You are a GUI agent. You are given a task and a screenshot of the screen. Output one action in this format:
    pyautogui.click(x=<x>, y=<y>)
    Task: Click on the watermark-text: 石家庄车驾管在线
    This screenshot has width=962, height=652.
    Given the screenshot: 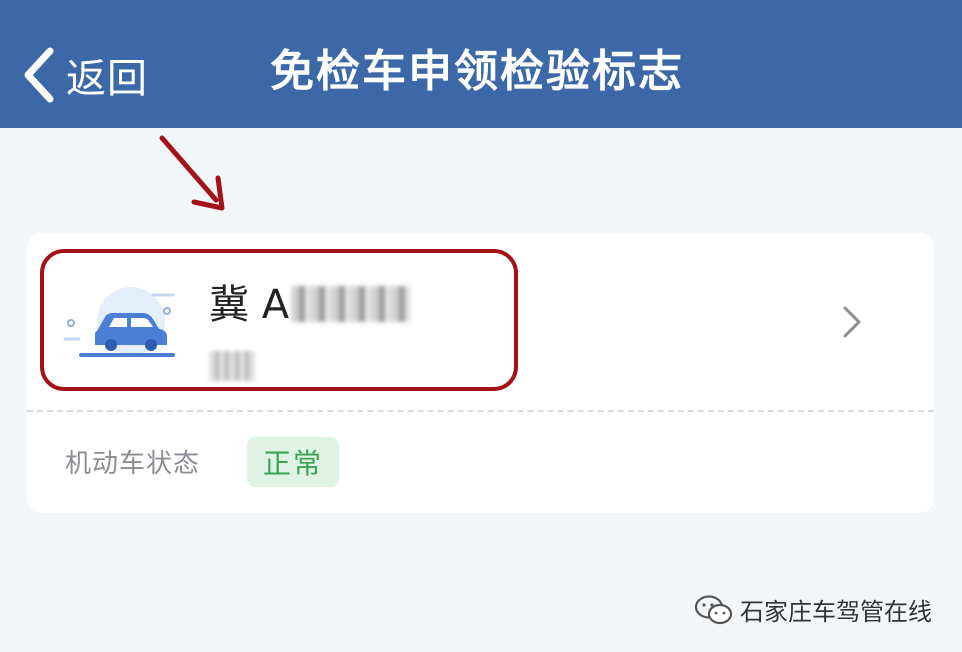 What is the action you would take?
    pyautogui.click(x=836, y=612)
    